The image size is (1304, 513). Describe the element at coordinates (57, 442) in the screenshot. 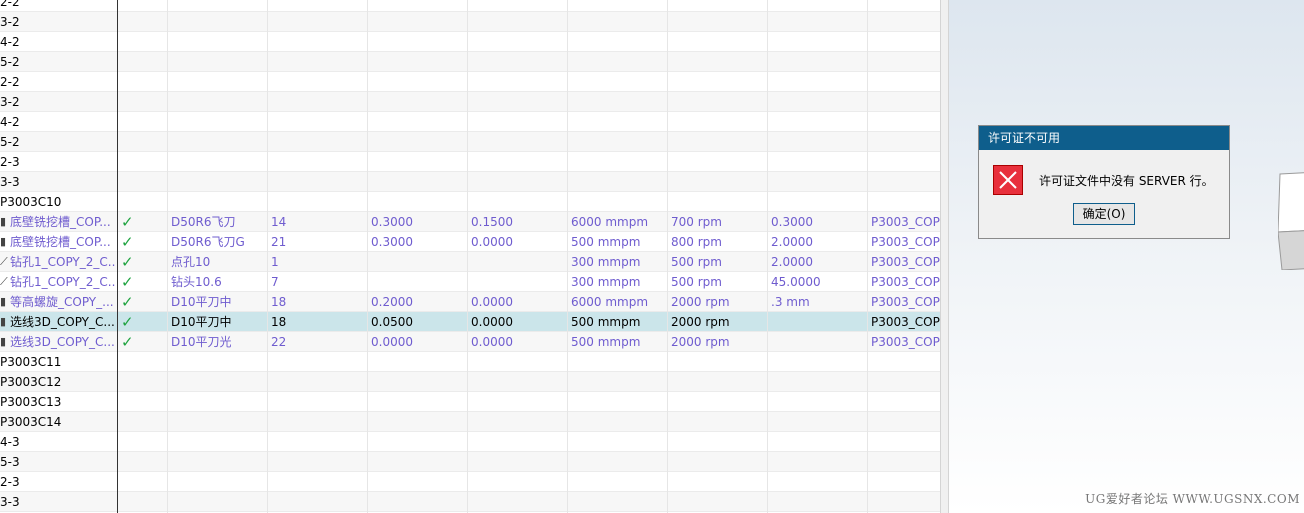

I see `operation-name: 4-3` at that location.